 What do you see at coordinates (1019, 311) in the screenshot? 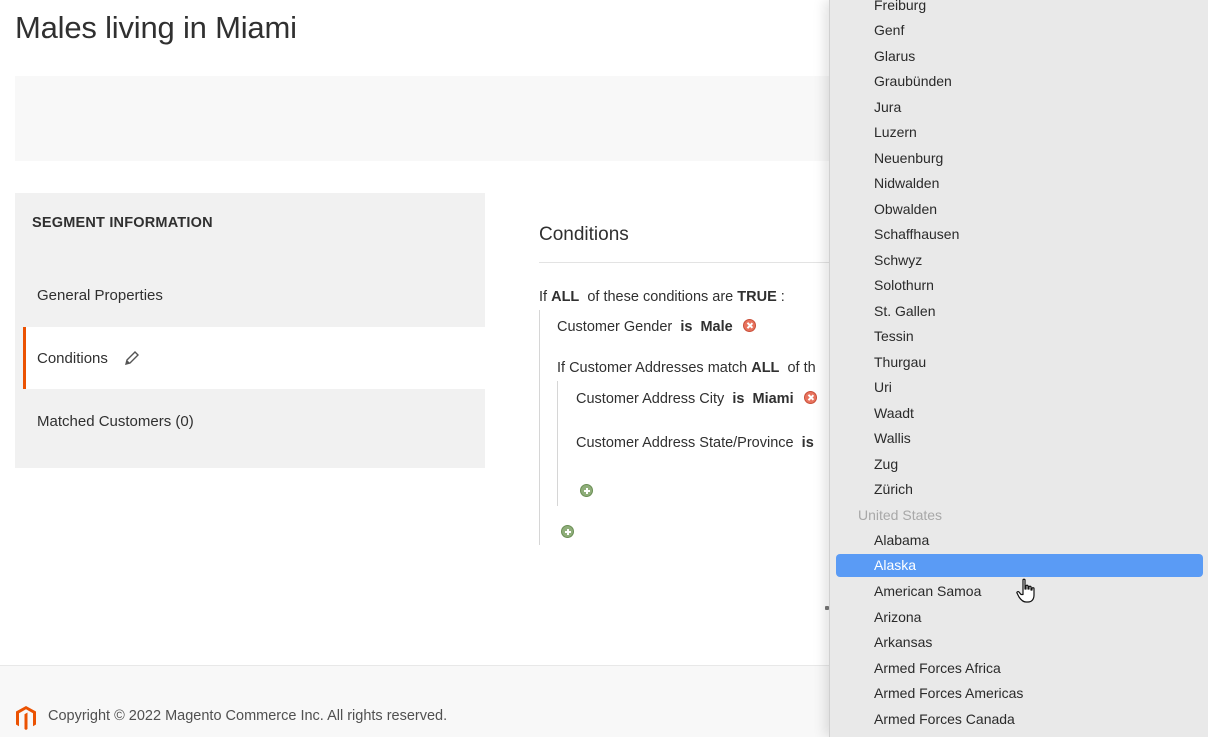
I see `dropdown-option: St. Gallen` at bounding box center [1019, 311].